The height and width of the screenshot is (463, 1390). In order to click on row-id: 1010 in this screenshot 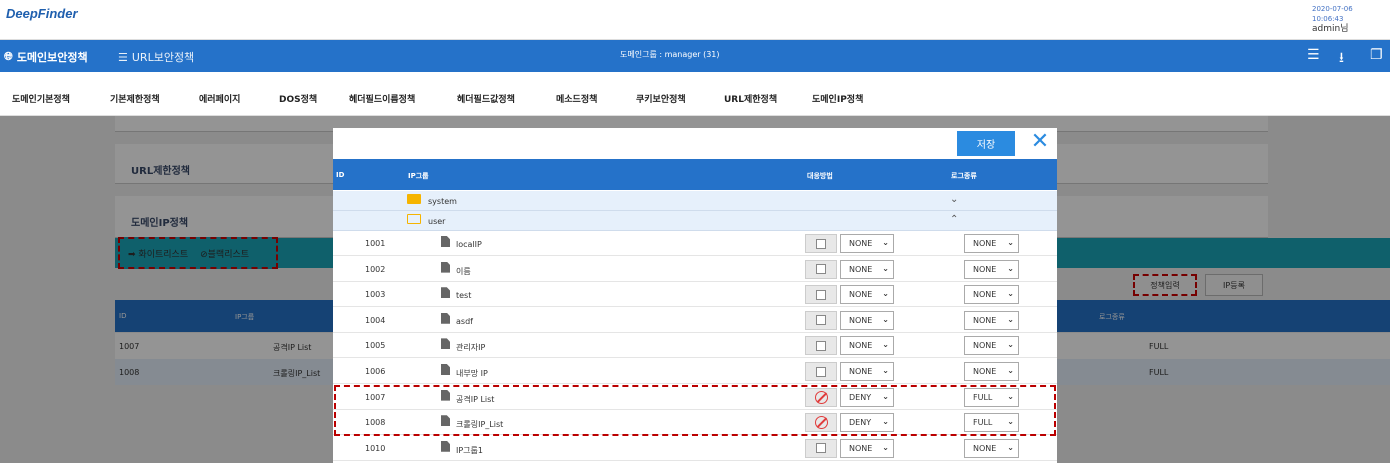, I will do `click(375, 448)`.